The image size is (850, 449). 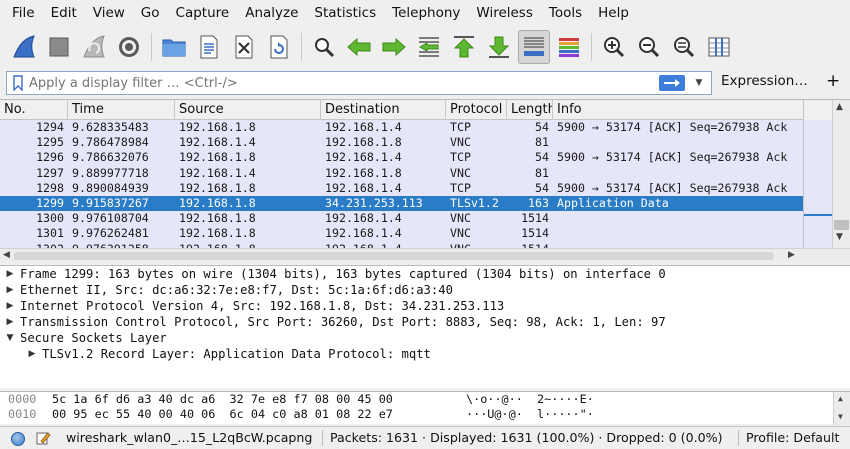 What do you see at coordinates (18, 439) in the screenshot?
I see `expert-info-icon` at bounding box center [18, 439].